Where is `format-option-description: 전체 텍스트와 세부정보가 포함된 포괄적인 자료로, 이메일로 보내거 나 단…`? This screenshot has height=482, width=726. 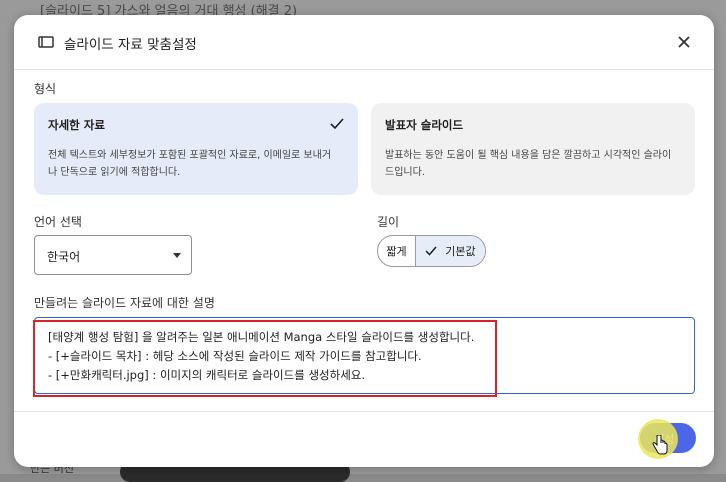 format-option-description: 전체 텍스트와 세부정보가 포함된 포괄적인 자료로, 이메일로 보내거 나 단… is located at coordinates (196, 164).